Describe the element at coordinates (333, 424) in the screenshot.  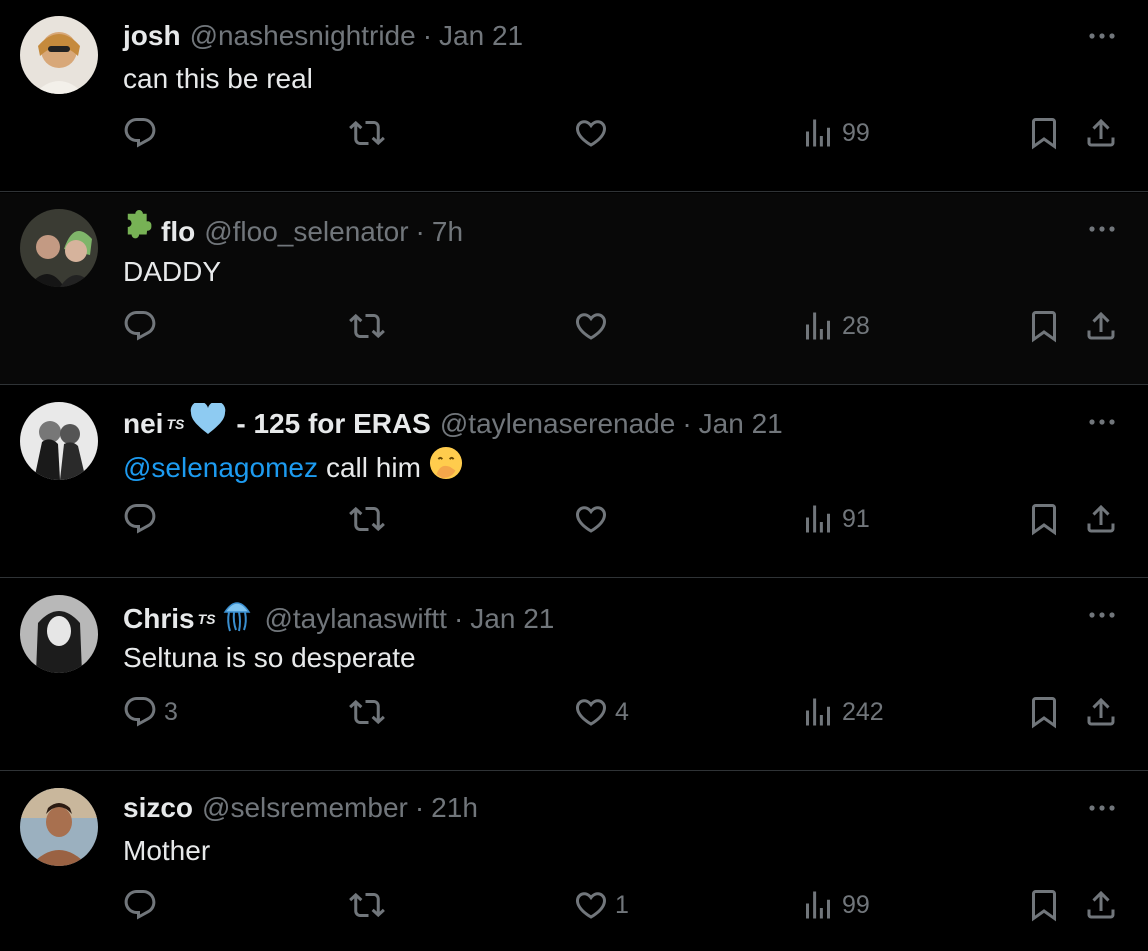
I see `display-name-suffix: - 125 for ERAS` at that location.